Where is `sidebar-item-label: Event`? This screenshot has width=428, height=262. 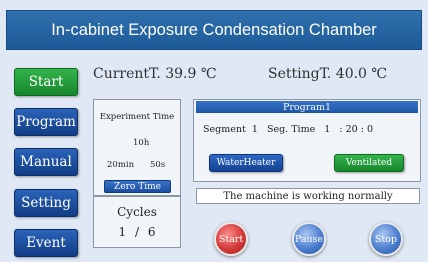
sidebar-item-label: Event is located at coordinates (46, 243).